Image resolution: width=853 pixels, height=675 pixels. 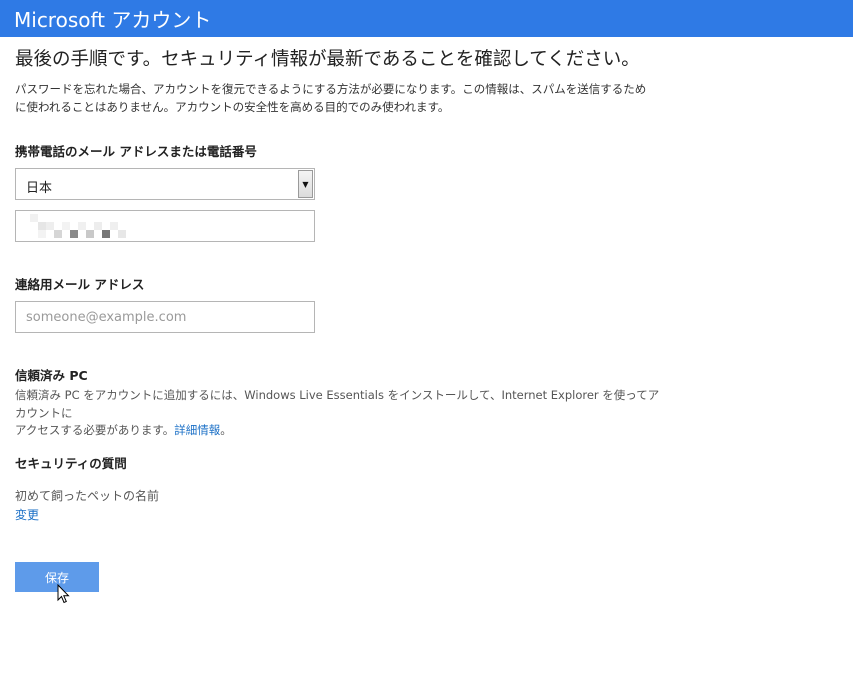 I want to click on trusted-pc-desc-suffix: 。, so click(x=226, y=430).